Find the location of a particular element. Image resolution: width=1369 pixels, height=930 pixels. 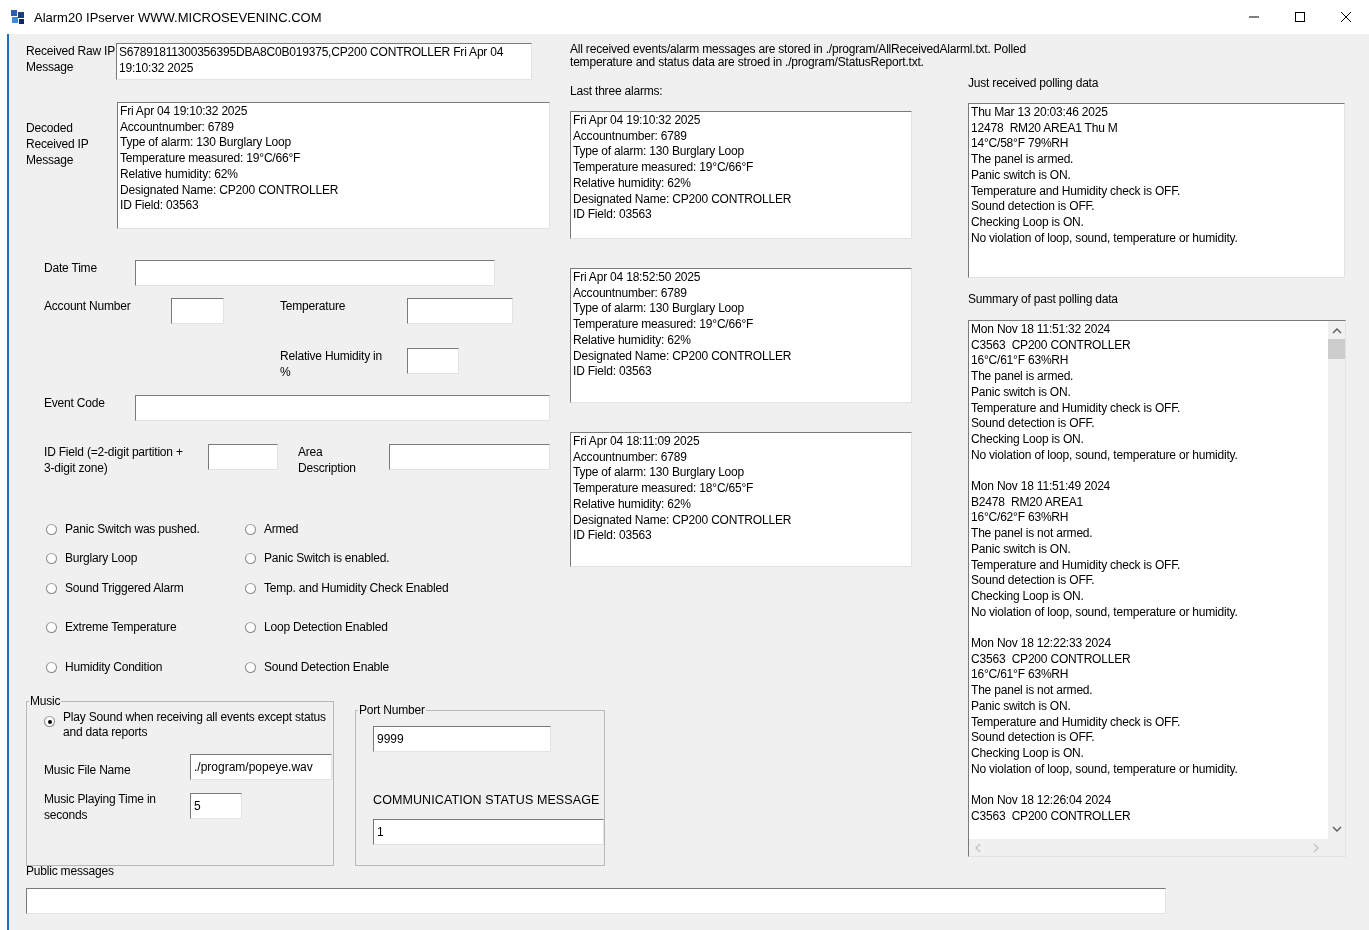

radio-label: Temp. and Humidity Check Enabled is located at coordinates (356, 588).